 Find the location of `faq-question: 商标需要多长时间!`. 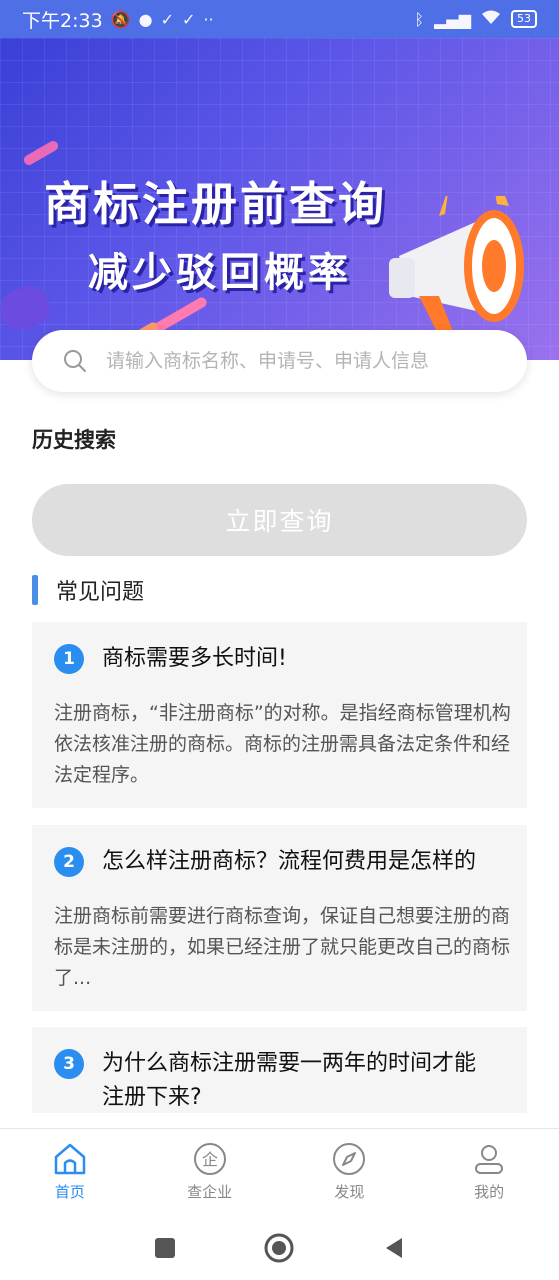

faq-question: 商标需要多长时间! is located at coordinates (194, 658).